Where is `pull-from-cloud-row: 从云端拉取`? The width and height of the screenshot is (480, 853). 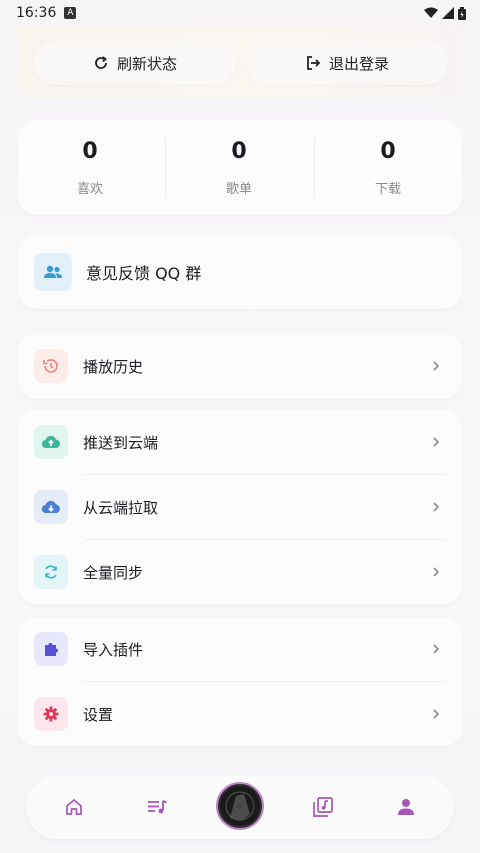
pull-from-cloud-row: 从云端拉取 is located at coordinates (240, 507).